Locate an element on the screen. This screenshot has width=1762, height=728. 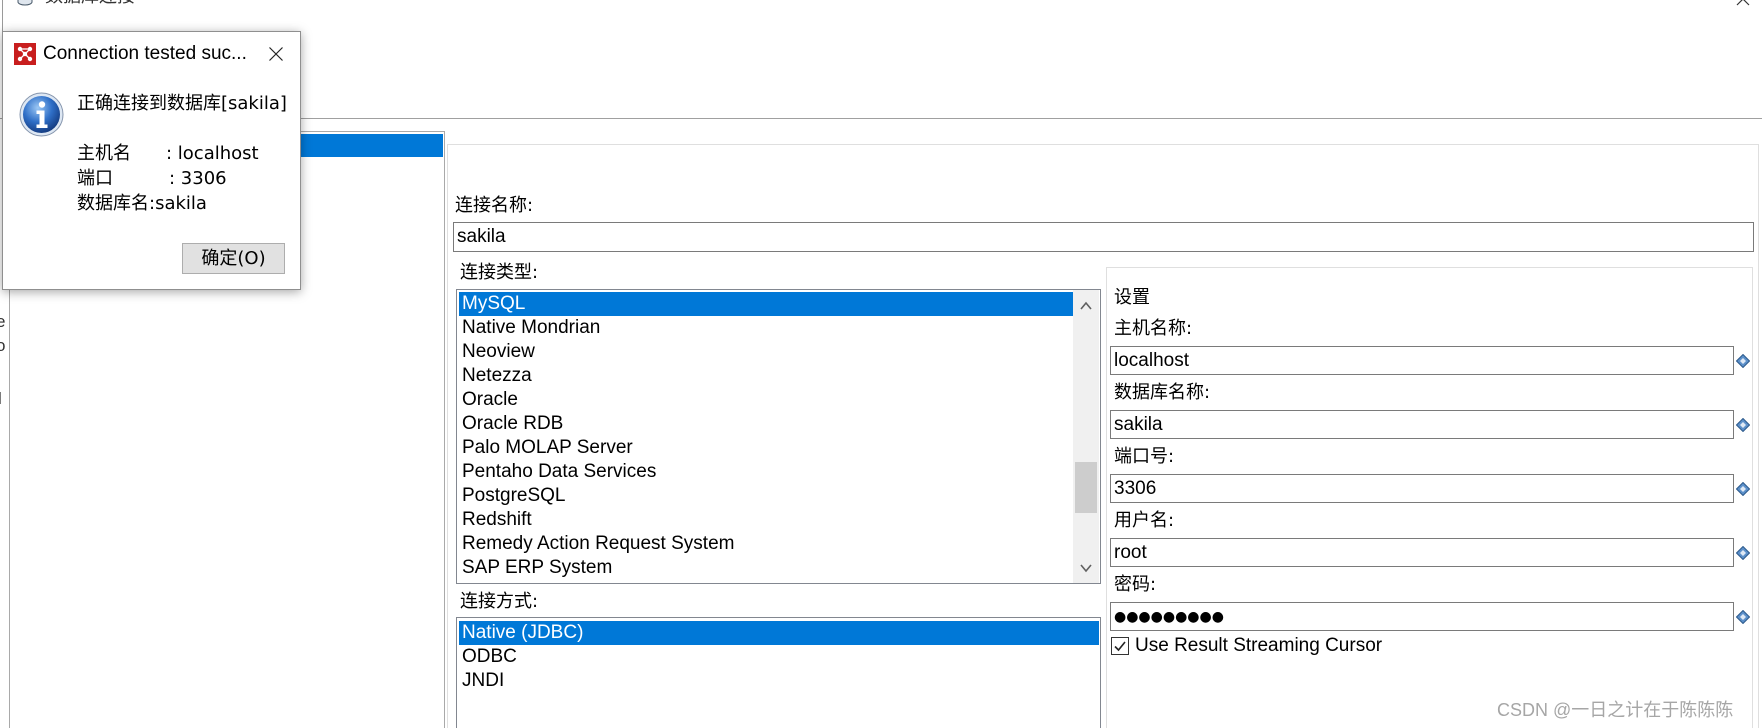
checkbox-check-icon is located at coordinates (1120, 646).